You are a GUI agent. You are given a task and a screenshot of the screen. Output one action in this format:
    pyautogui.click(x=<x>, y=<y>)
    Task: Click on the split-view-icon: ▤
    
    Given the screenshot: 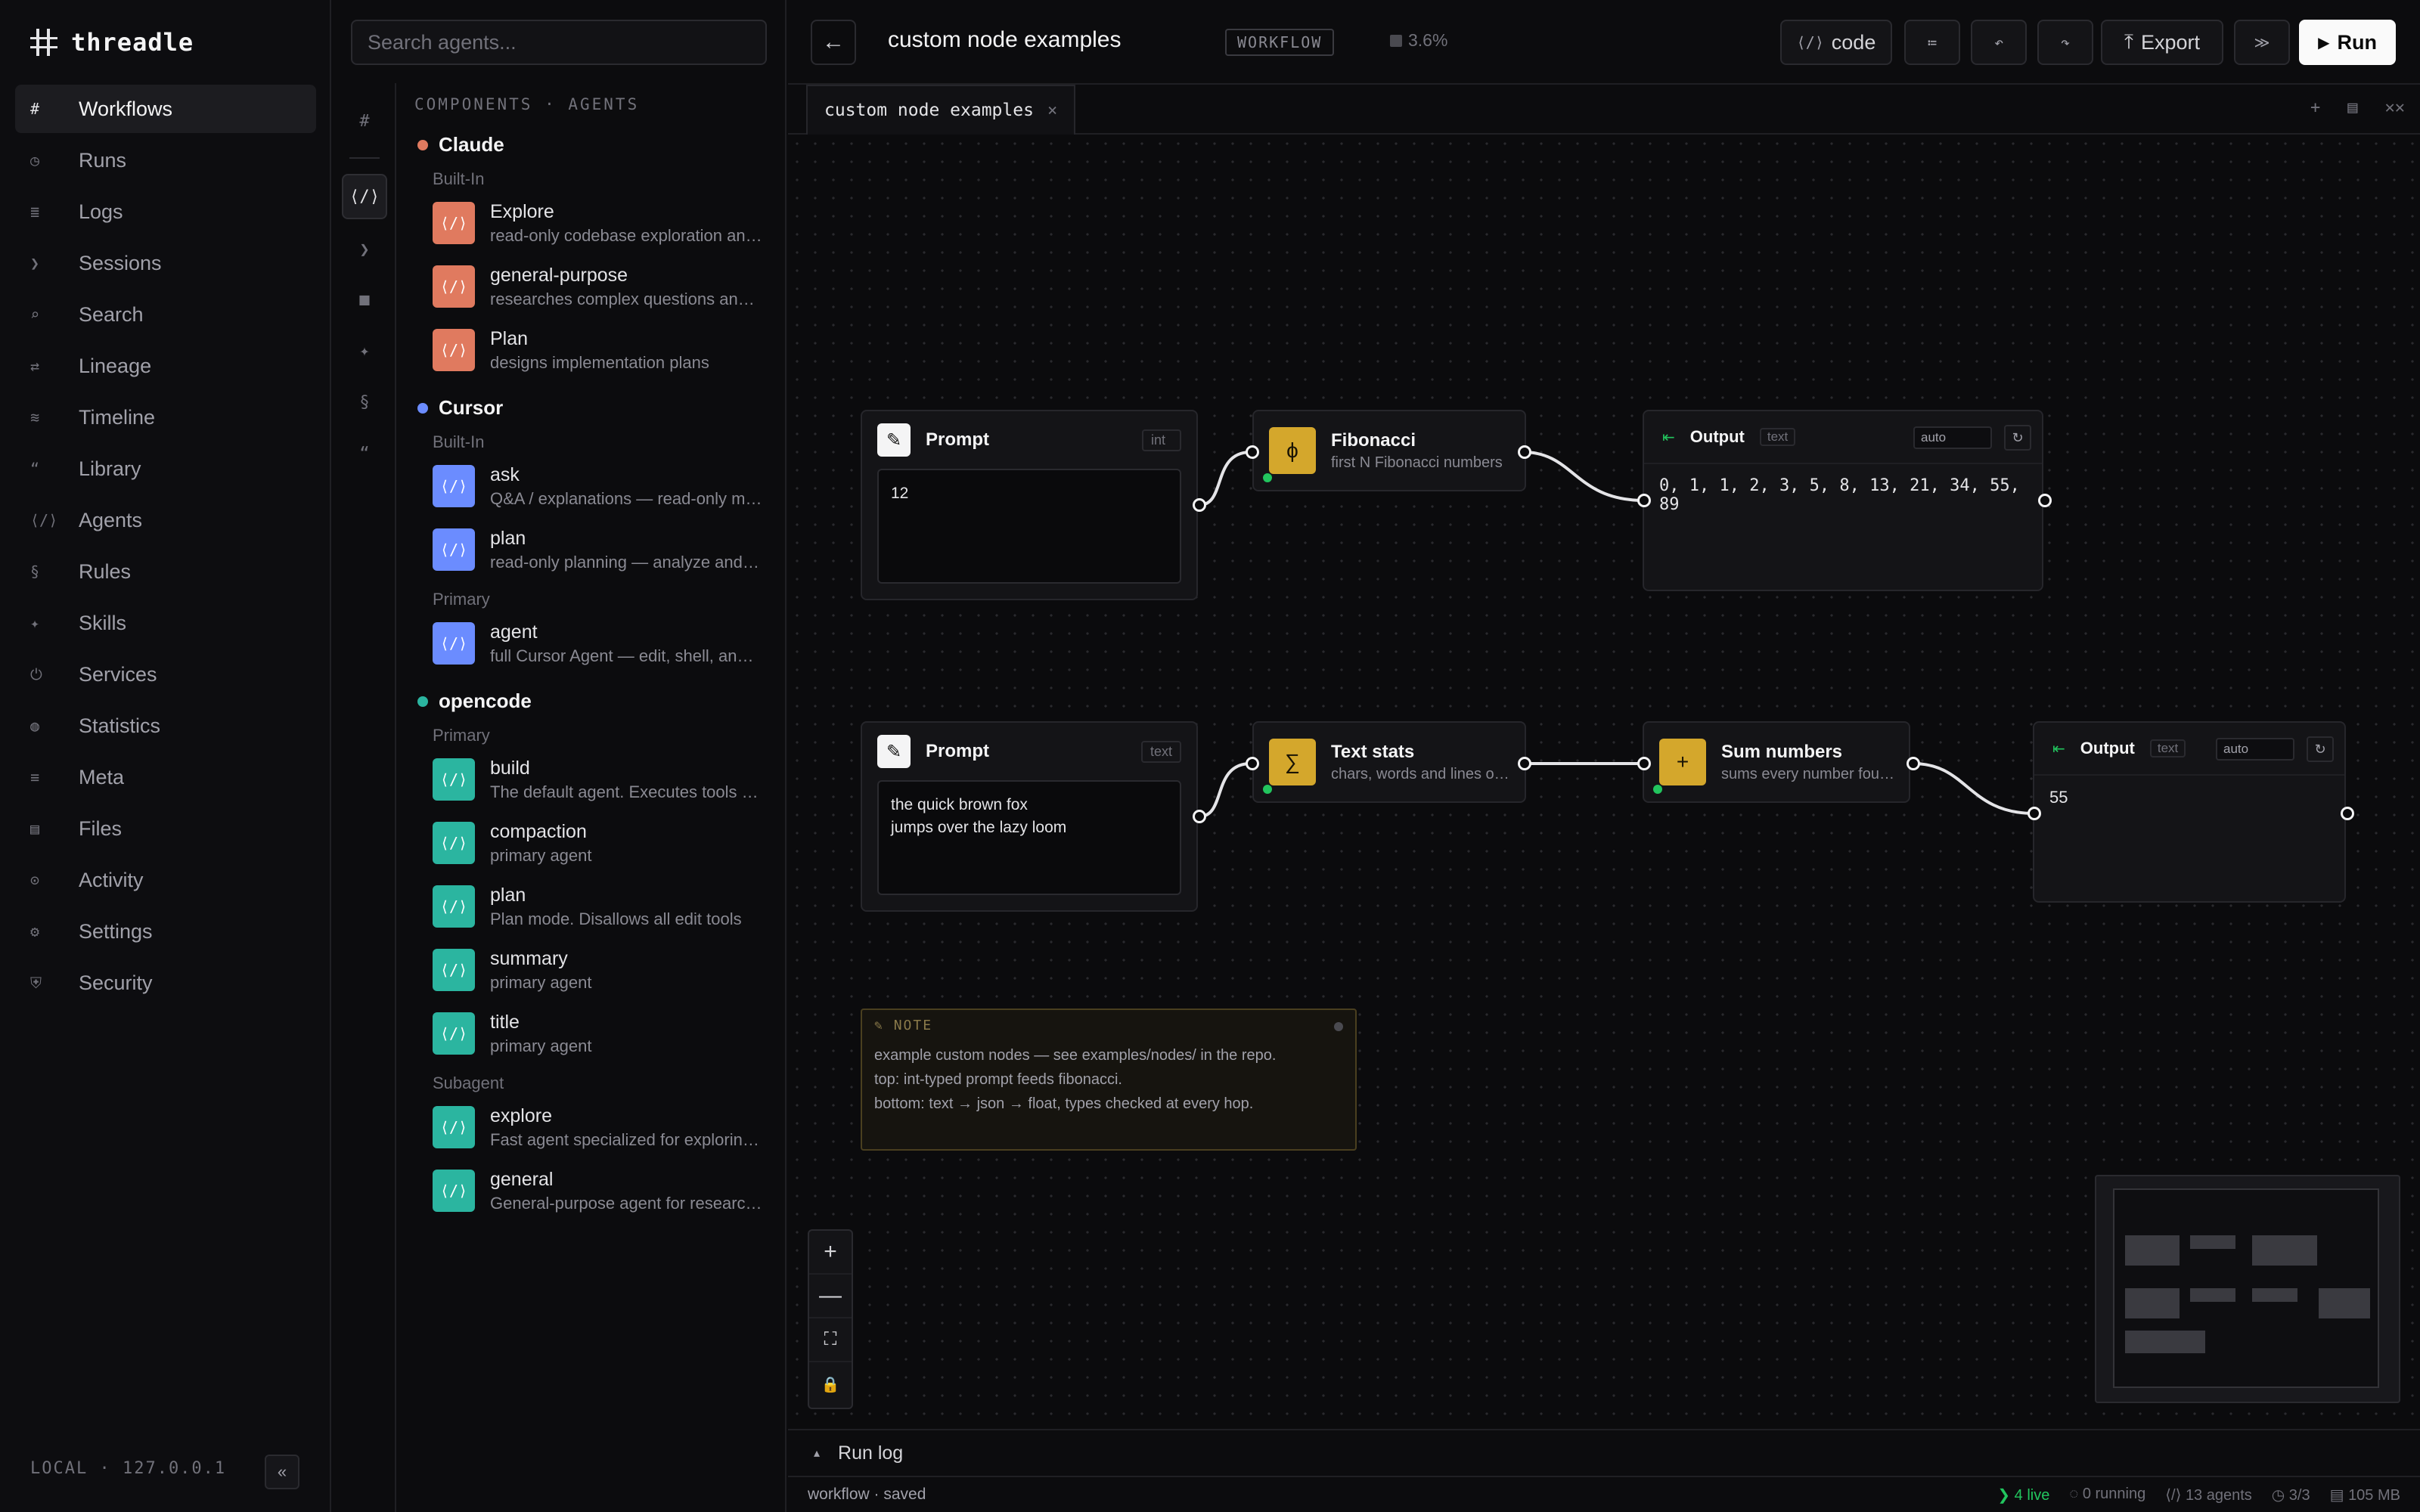 What is the action you would take?
    pyautogui.click(x=2352, y=107)
    